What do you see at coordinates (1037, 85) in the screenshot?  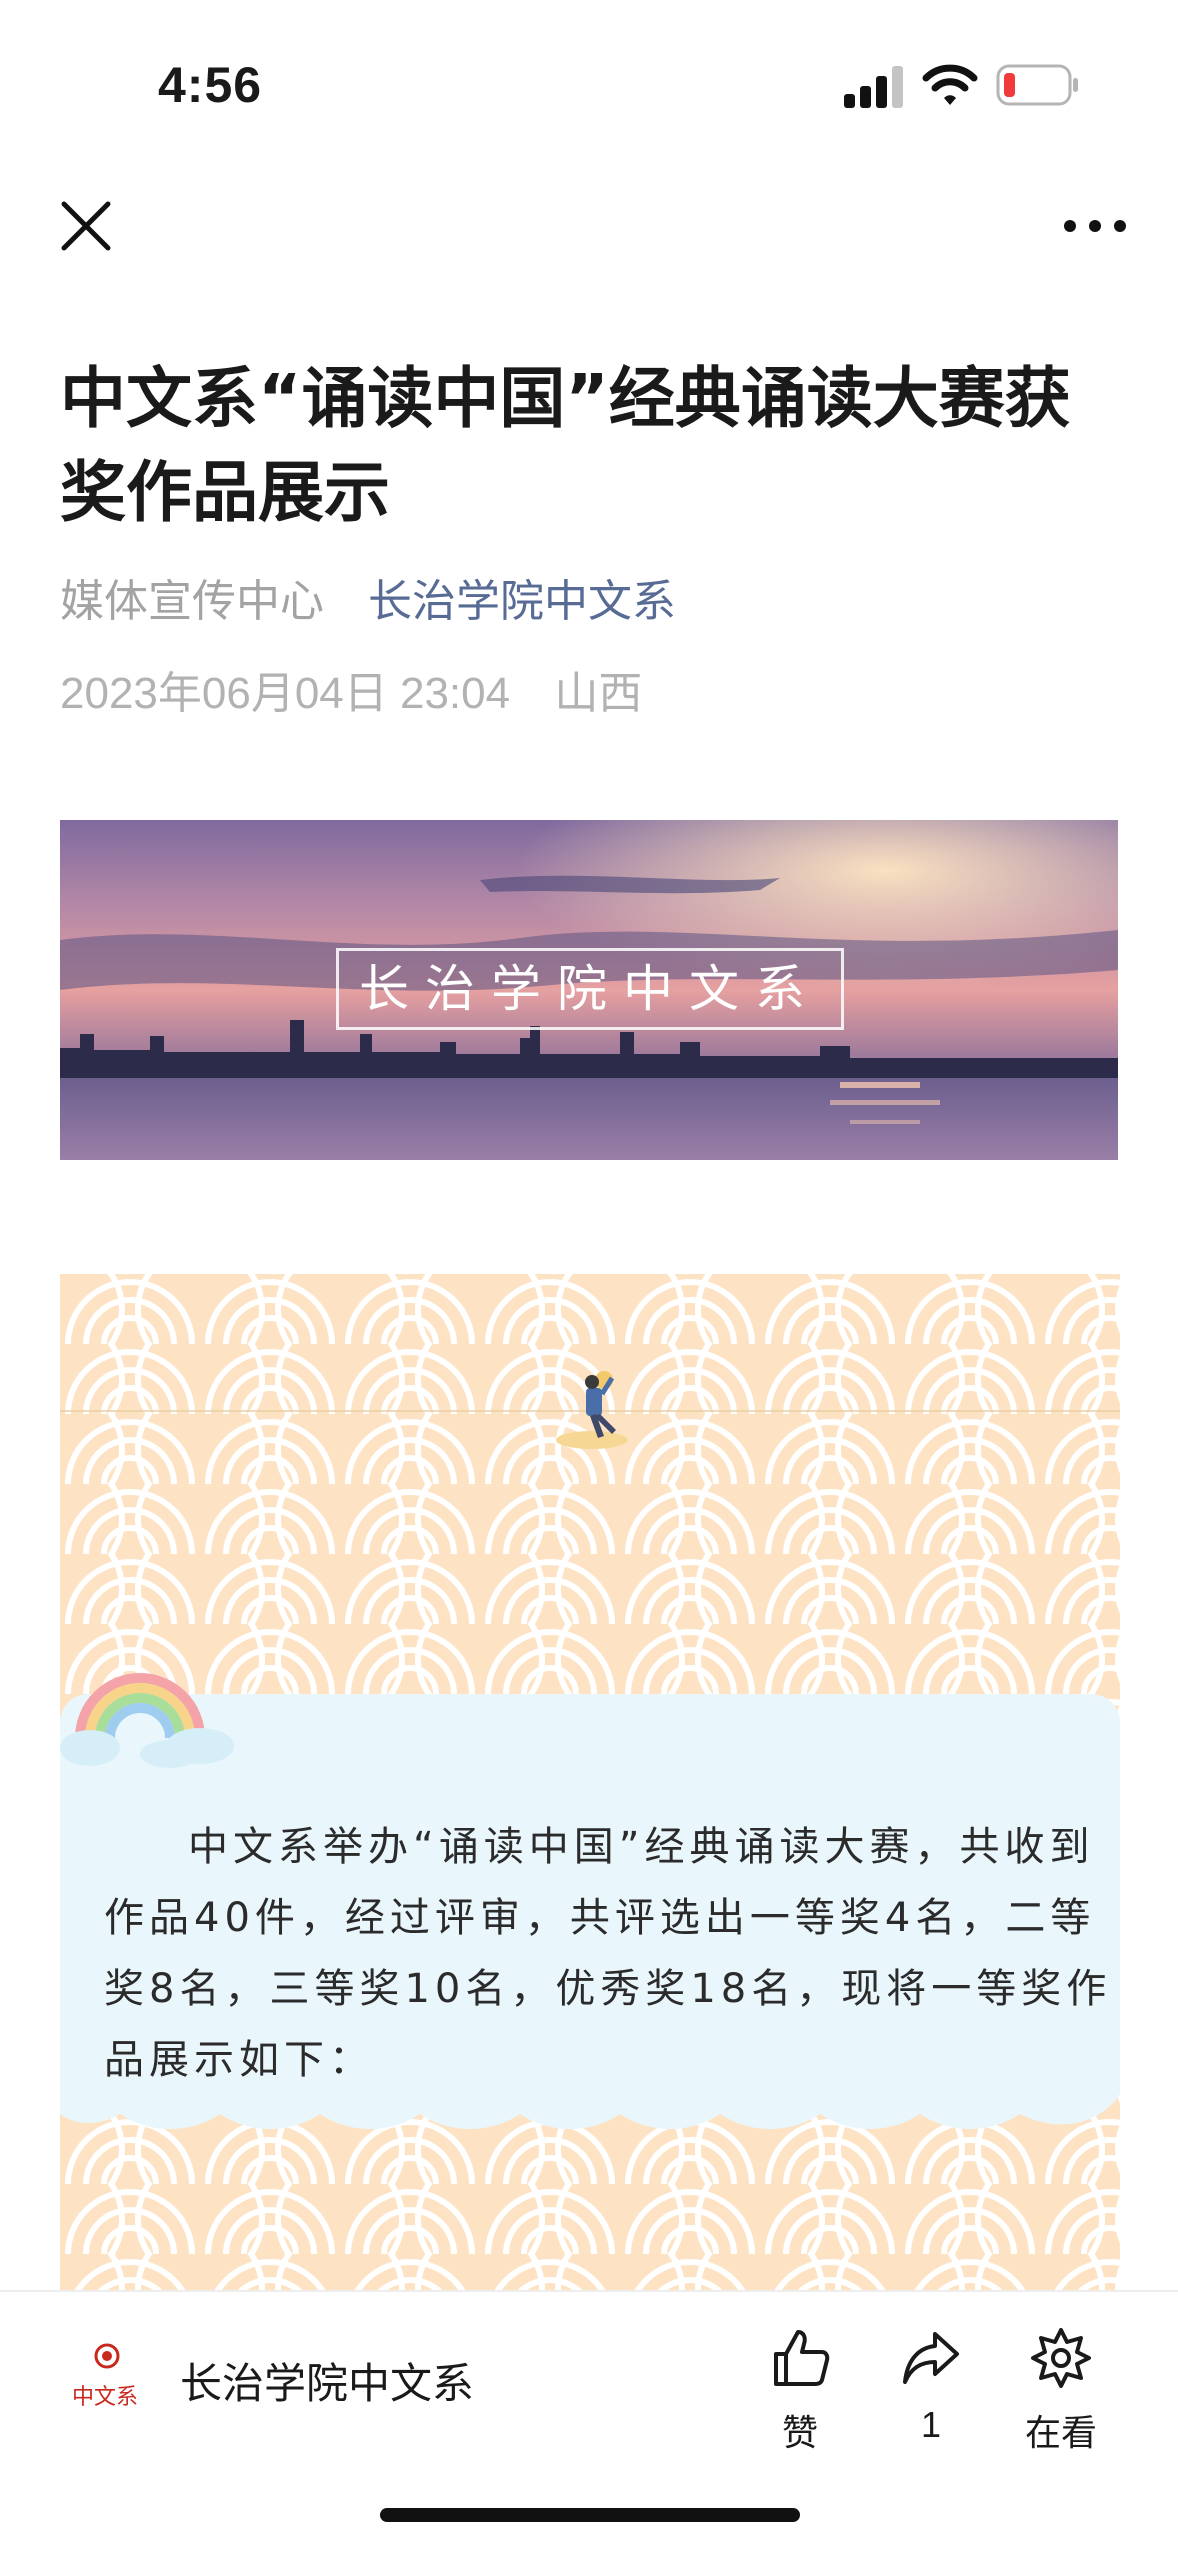 I see `battery-low-icon` at bounding box center [1037, 85].